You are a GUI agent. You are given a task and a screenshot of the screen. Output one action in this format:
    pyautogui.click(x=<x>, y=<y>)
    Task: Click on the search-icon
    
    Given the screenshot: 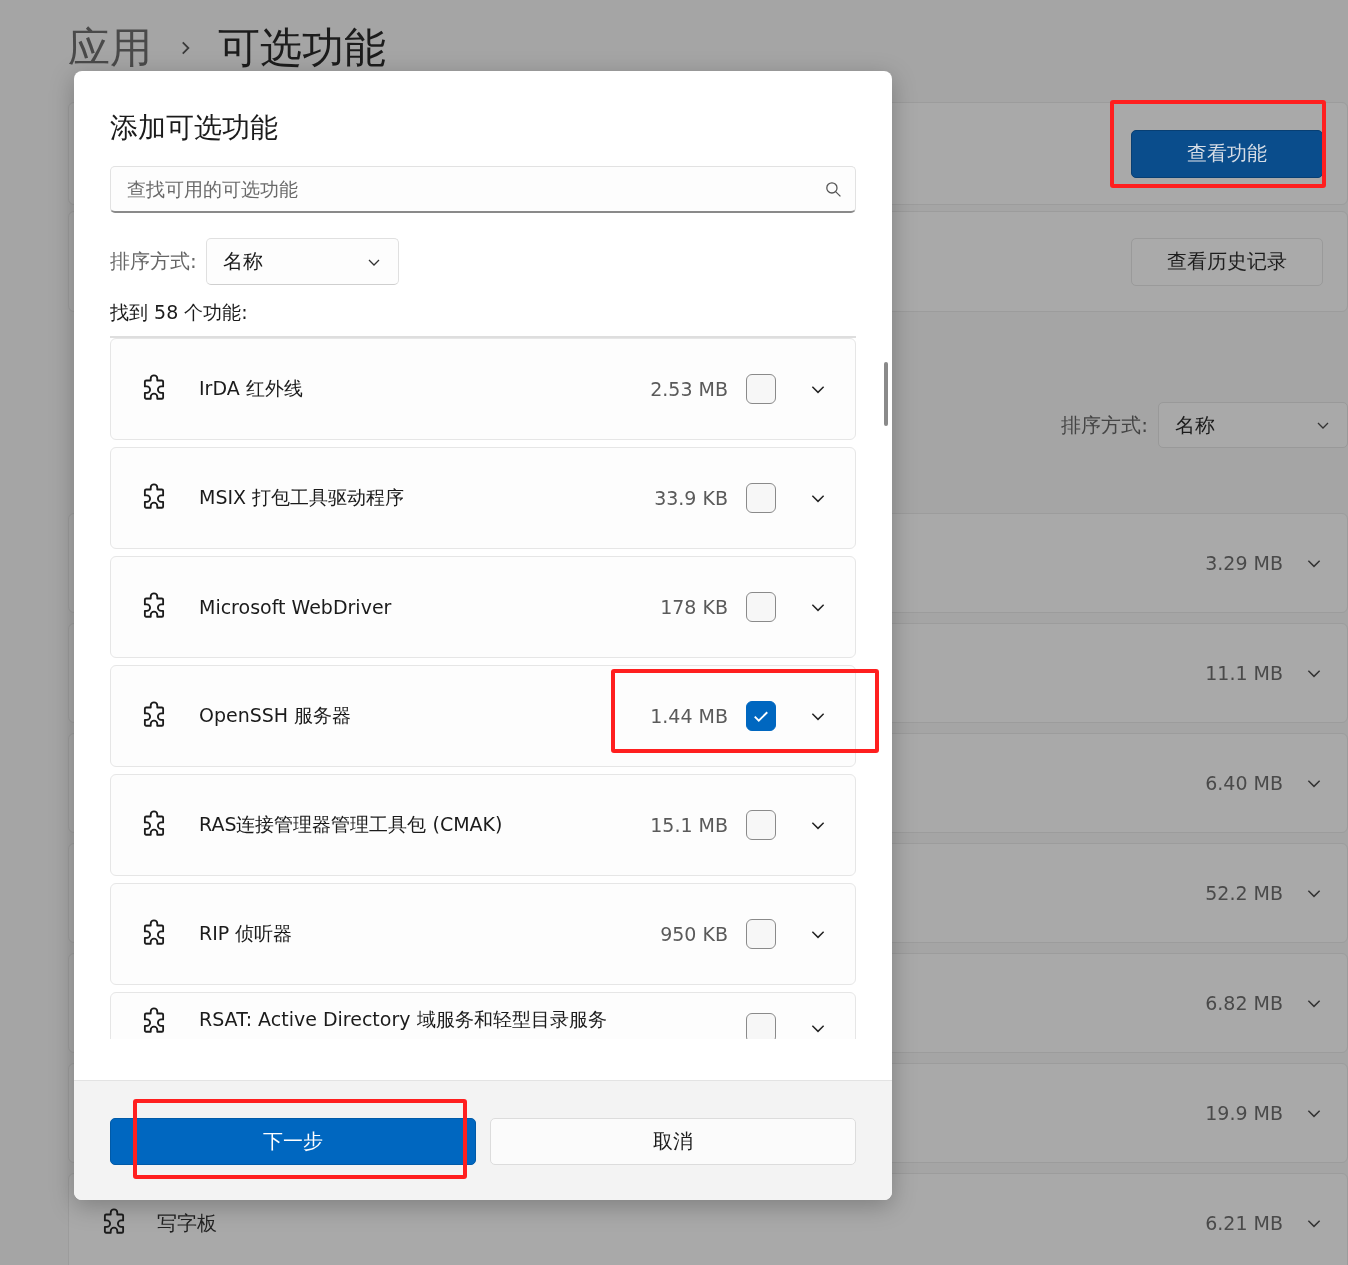 What is the action you would take?
    pyautogui.click(x=833, y=189)
    